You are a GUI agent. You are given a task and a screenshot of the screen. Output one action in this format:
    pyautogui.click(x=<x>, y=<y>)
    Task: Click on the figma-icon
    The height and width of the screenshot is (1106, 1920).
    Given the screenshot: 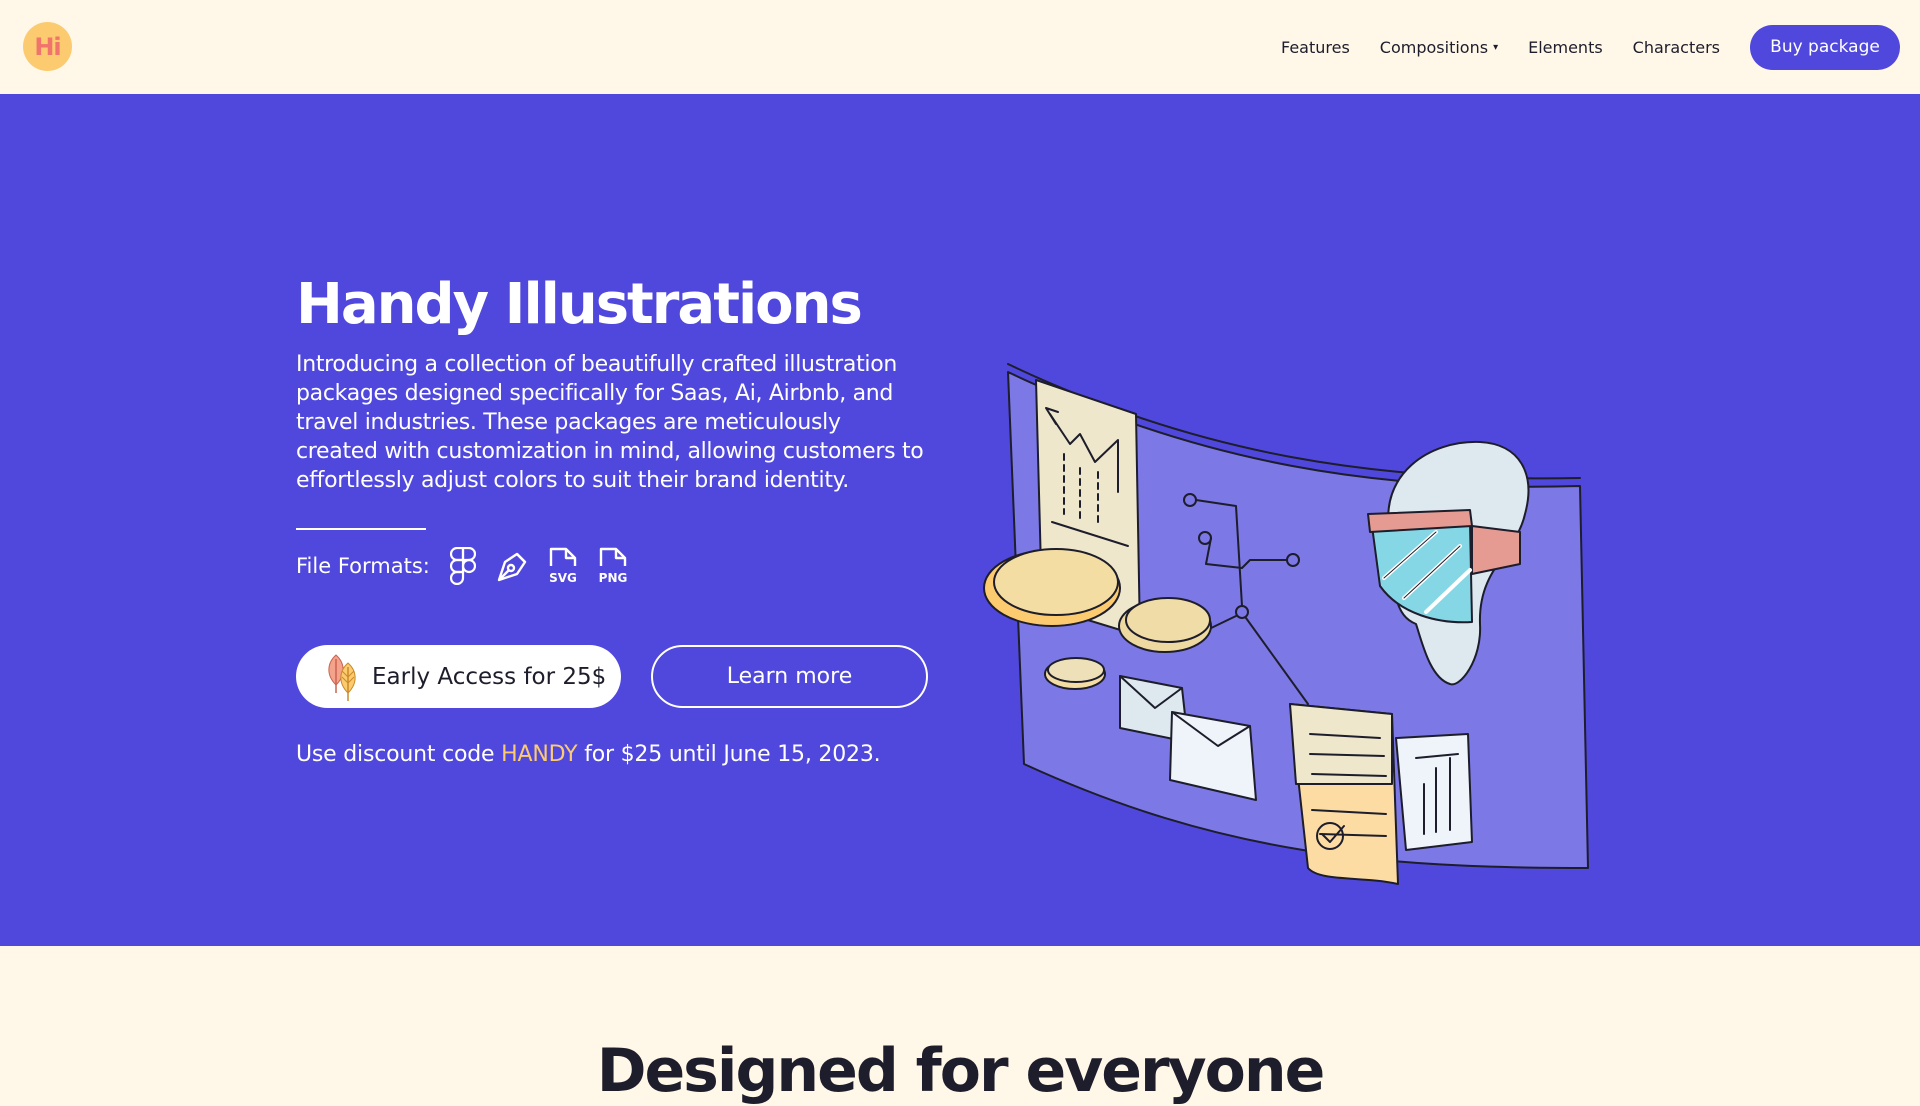 What is the action you would take?
    pyautogui.click(x=463, y=566)
    